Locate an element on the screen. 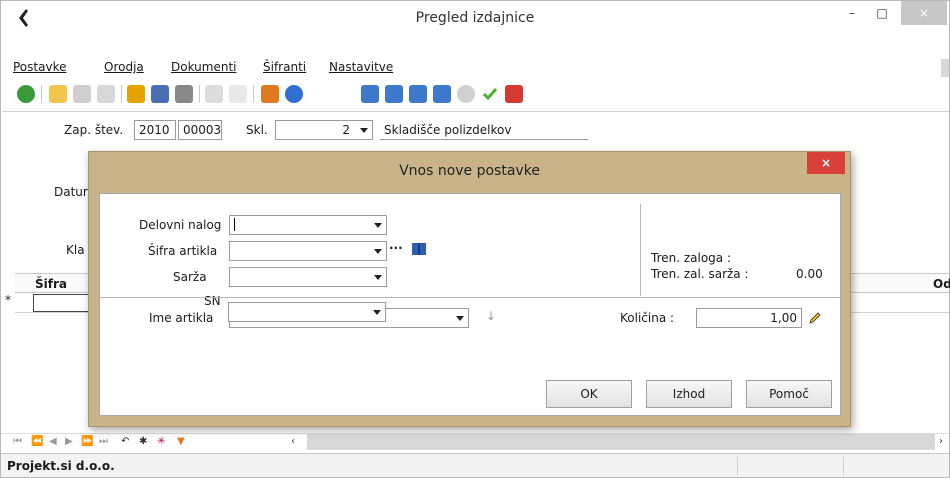  lock-icon is located at coordinates (136, 94).